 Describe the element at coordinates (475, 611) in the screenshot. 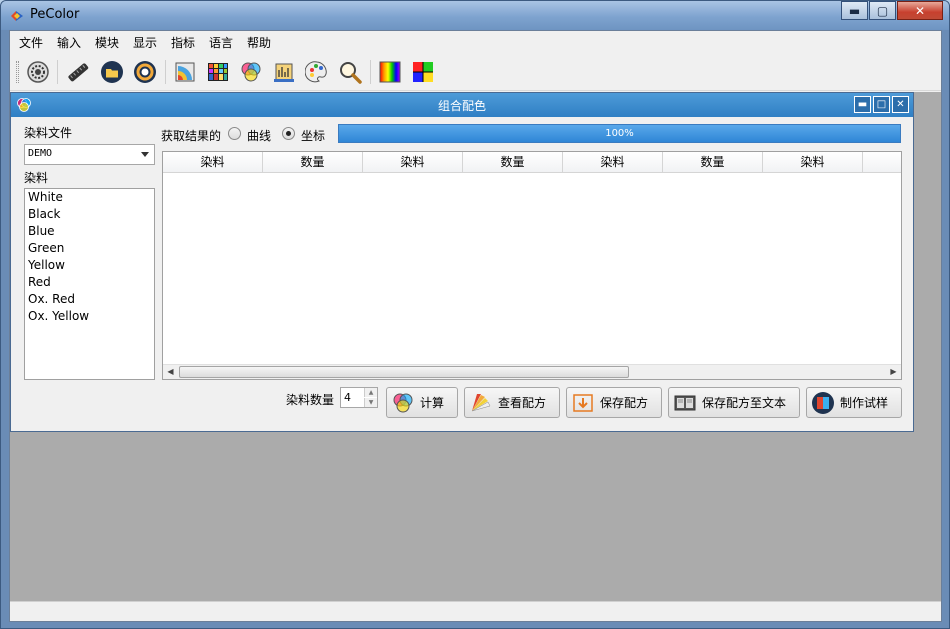

I see `status-bar` at that location.